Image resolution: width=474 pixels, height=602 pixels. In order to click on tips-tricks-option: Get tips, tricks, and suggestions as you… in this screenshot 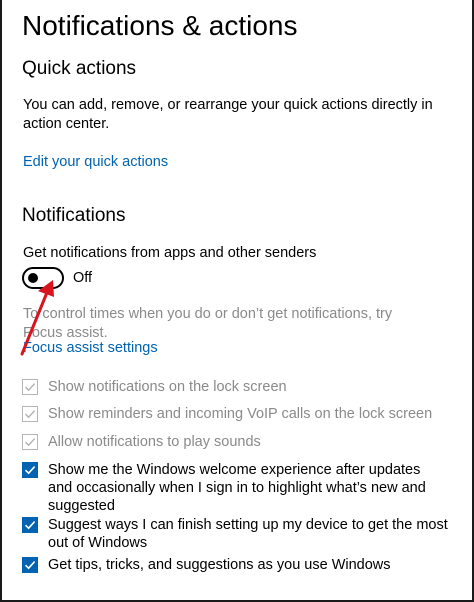, I will do `click(235, 565)`.